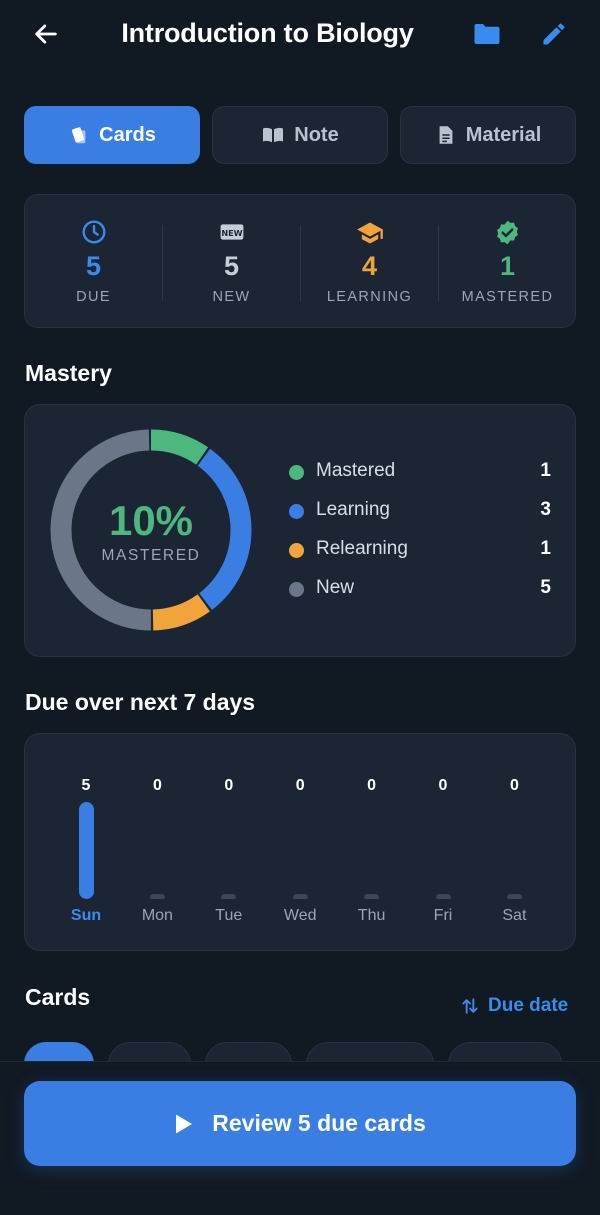 The height and width of the screenshot is (1215, 600). Describe the element at coordinates (300, 915) in the screenshot. I see `bar-day-label: Wed` at that location.